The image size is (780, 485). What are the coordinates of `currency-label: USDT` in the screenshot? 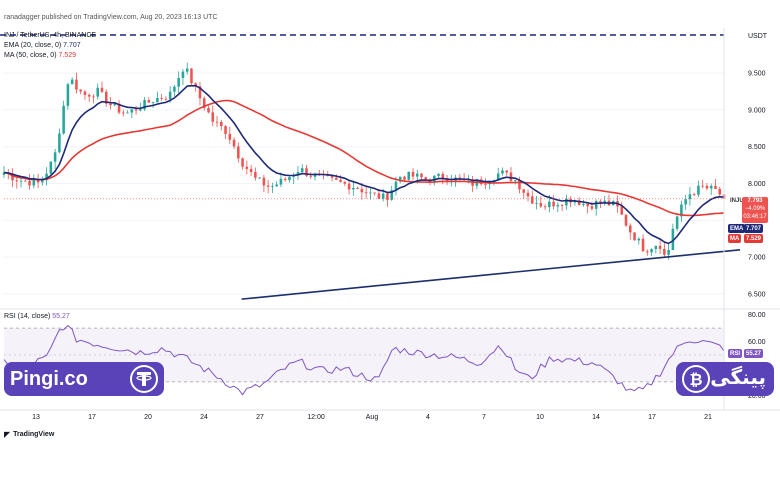 It's located at (758, 36).